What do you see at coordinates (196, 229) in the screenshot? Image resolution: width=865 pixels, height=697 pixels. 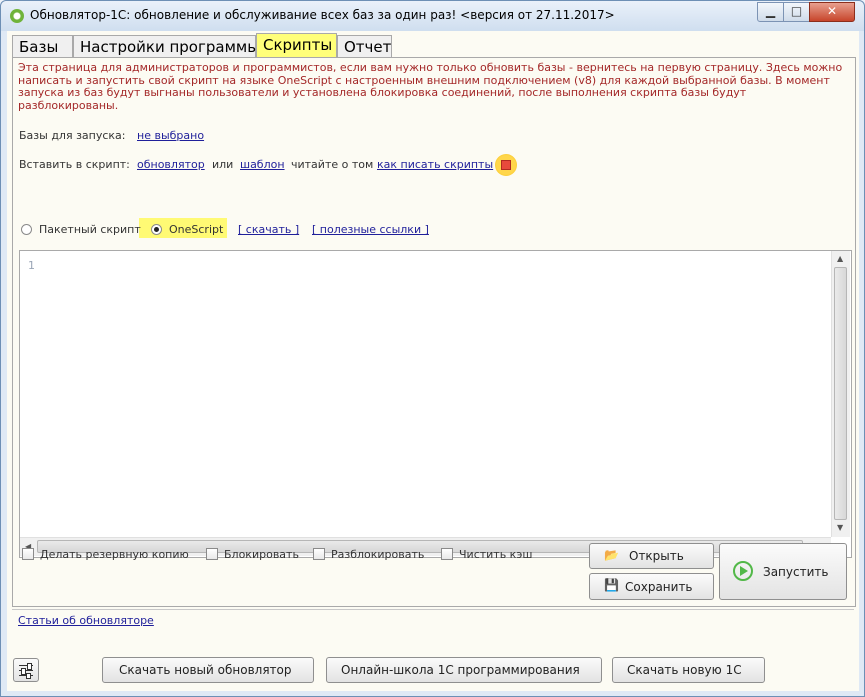 I see `onescript-label: OneScript` at bounding box center [196, 229].